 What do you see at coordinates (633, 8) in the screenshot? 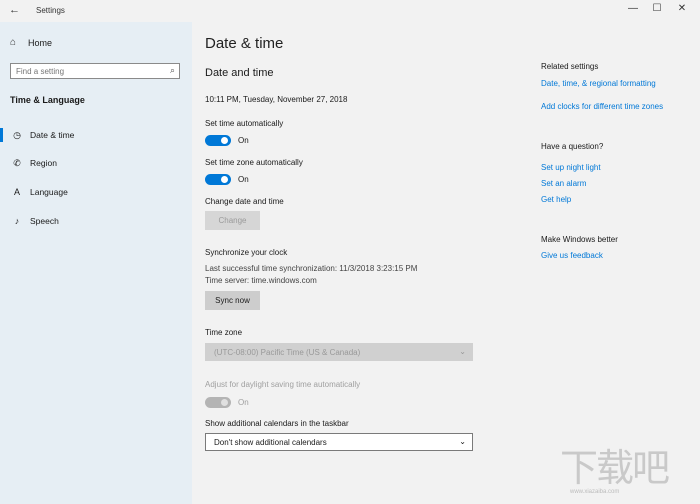
I see `minimize-button: —` at bounding box center [633, 8].